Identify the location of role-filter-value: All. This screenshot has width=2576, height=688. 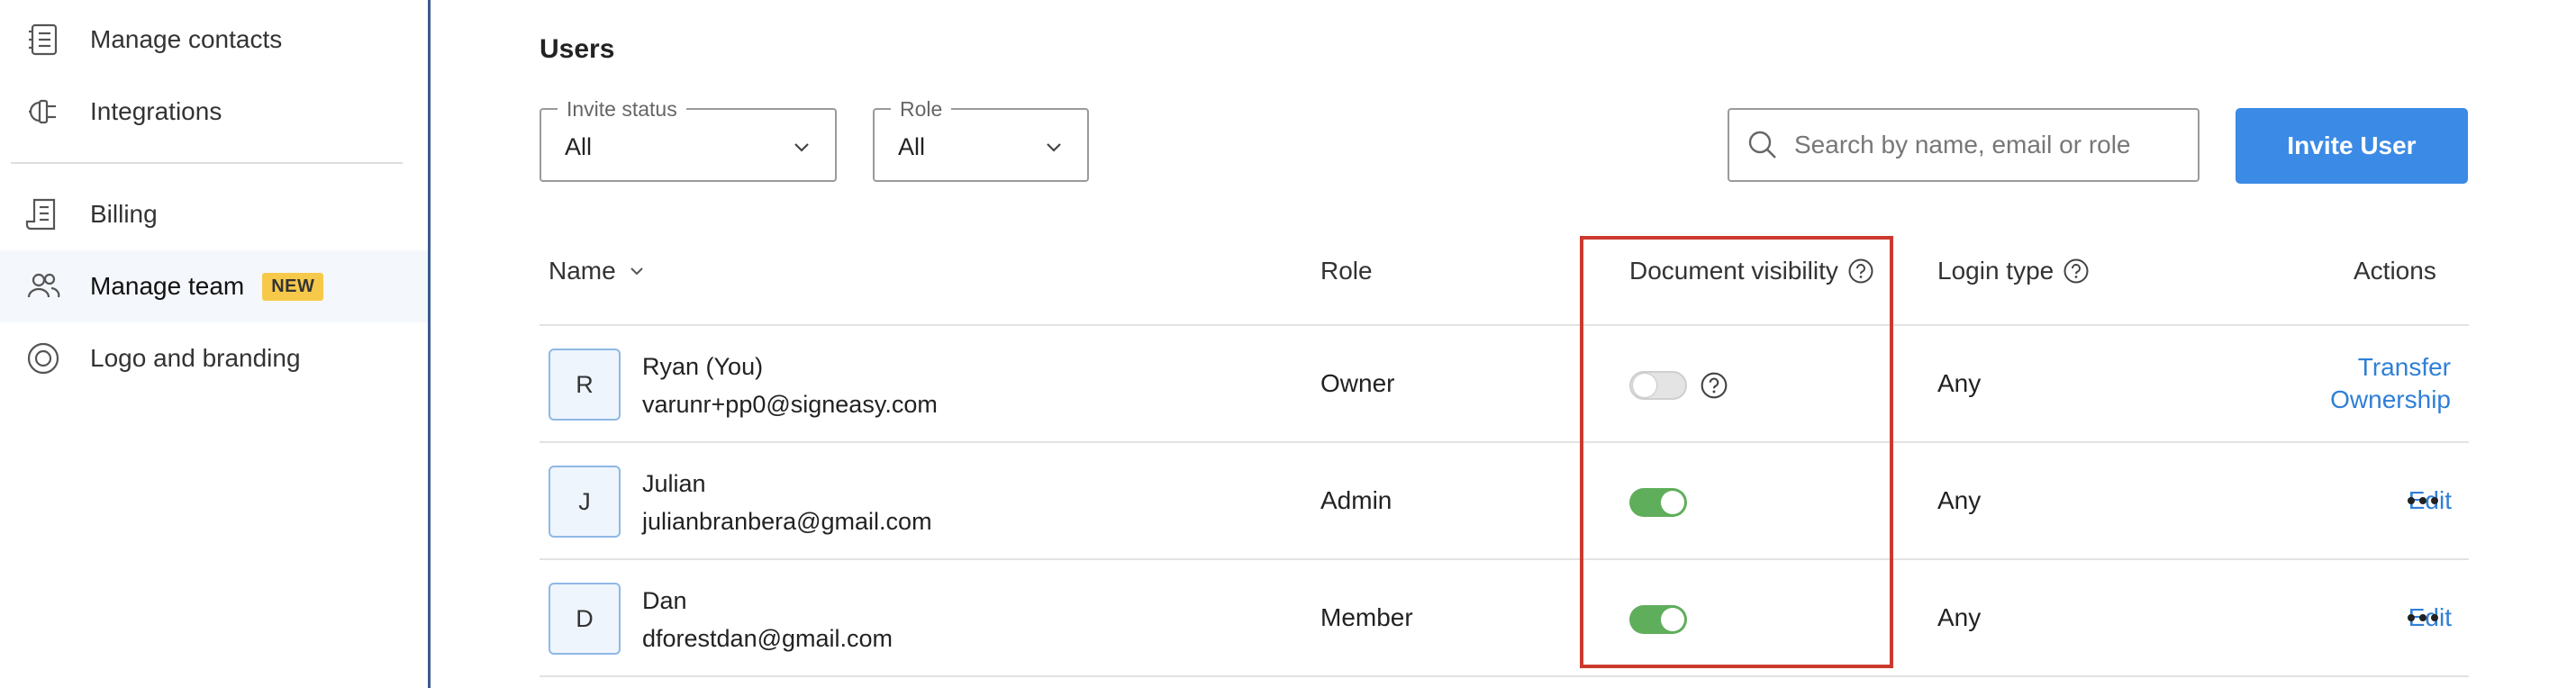
(912, 146).